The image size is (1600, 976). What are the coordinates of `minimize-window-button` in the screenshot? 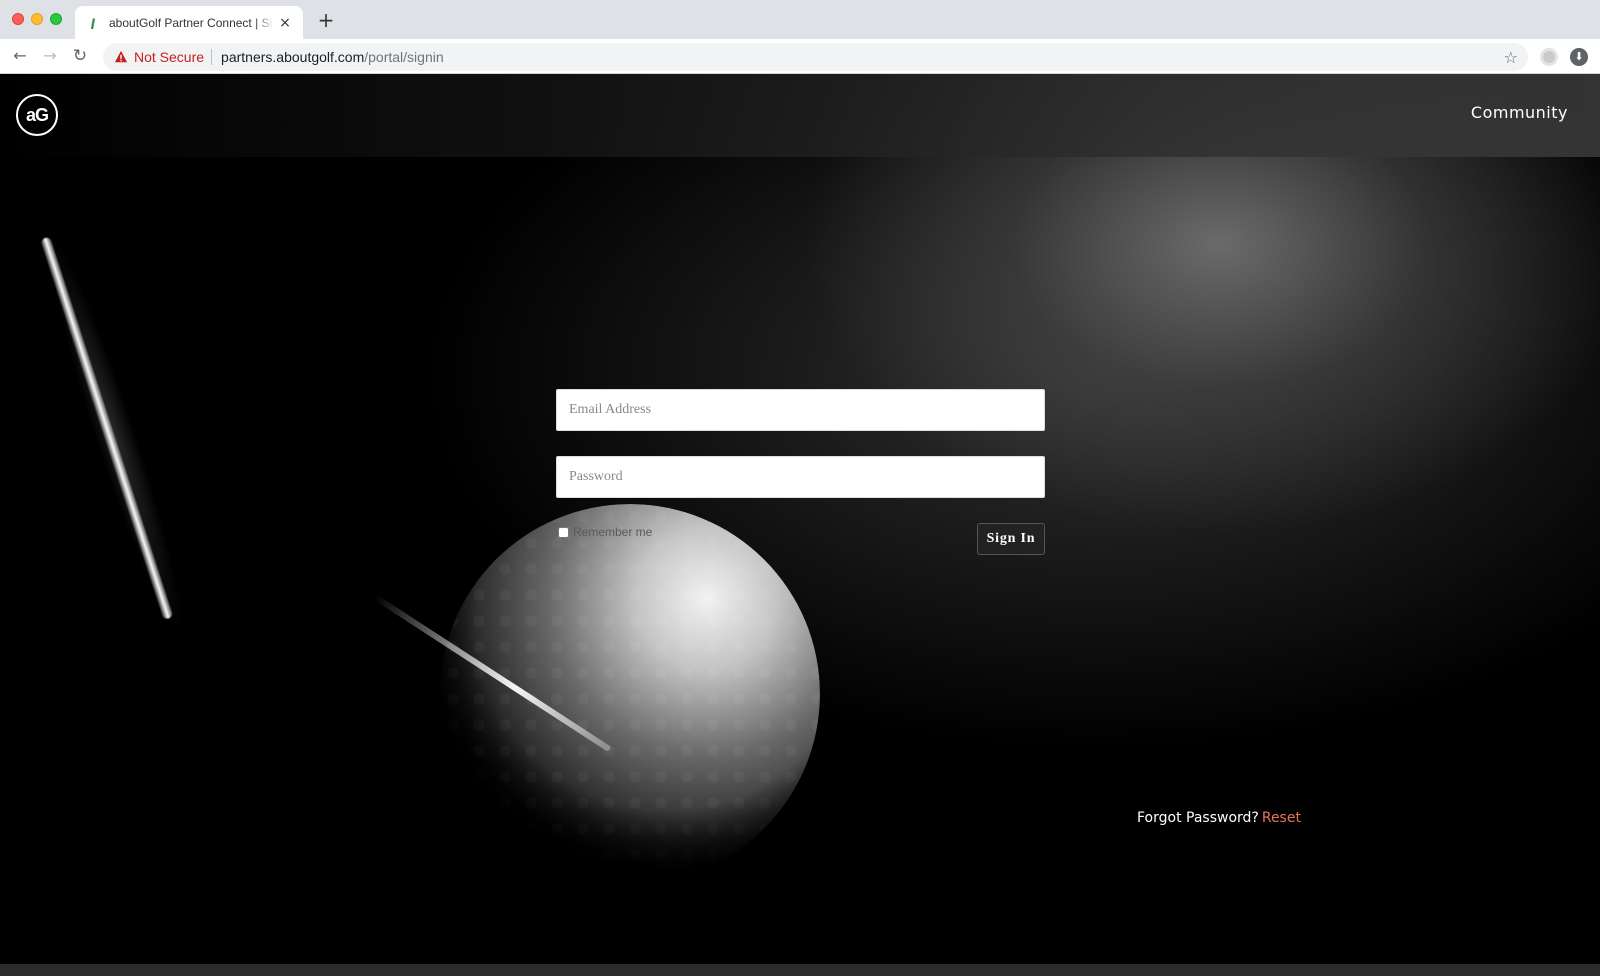 It's located at (37, 19).